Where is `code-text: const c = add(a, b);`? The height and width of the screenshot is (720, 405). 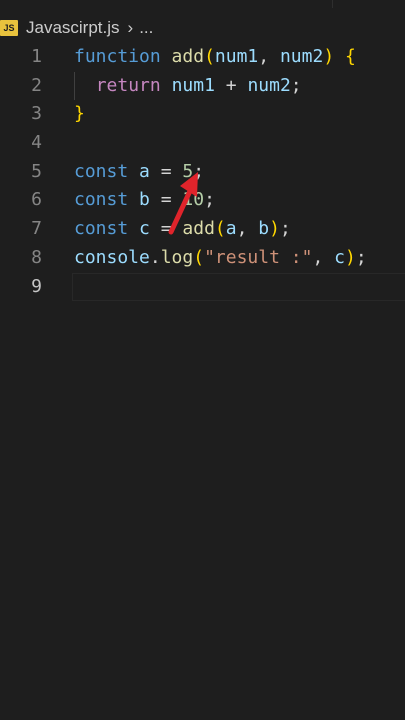 code-text: const c = add(a, b); is located at coordinates (182, 229).